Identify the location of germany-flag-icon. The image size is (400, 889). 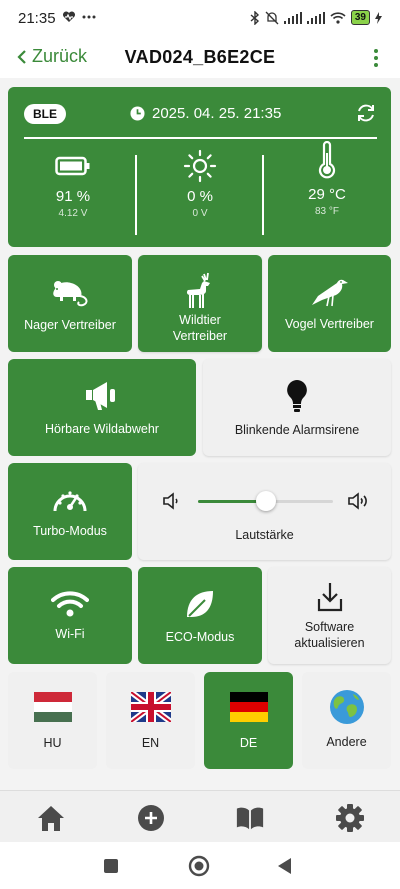
(248, 706).